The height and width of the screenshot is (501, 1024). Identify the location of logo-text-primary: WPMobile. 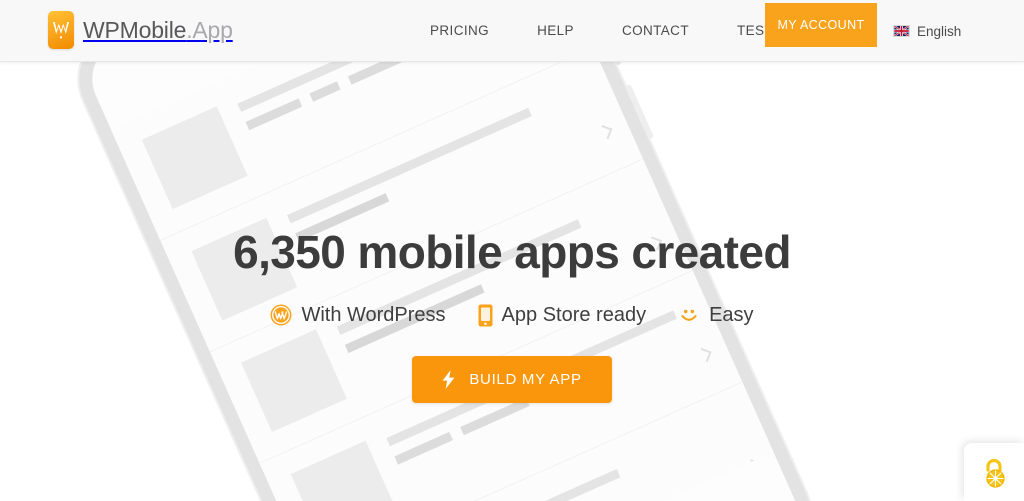
(135, 29).